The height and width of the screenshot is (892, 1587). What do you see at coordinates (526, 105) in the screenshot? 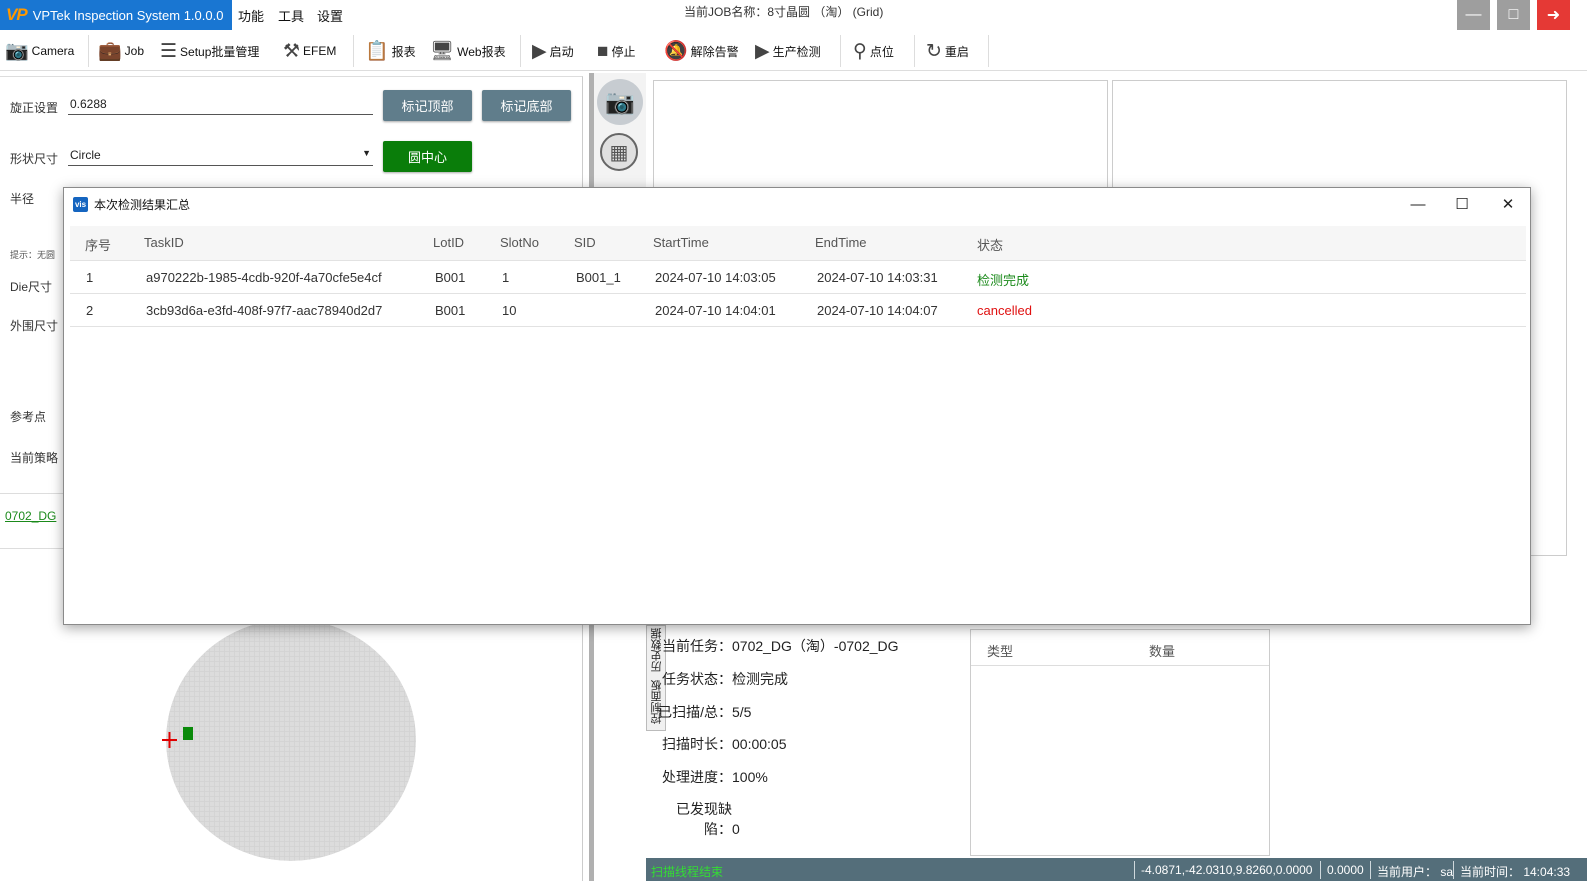
I see `mark-bottom-button: 标记底部` at bounding box center [526, 105].